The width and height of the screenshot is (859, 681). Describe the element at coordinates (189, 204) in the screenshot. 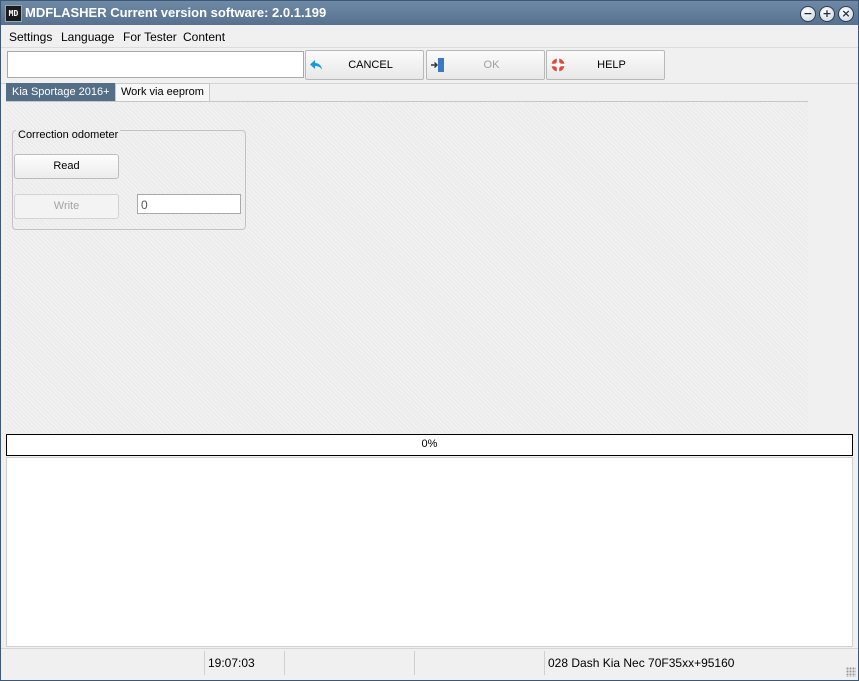

I see `odometer-value-input: 0` at that location.